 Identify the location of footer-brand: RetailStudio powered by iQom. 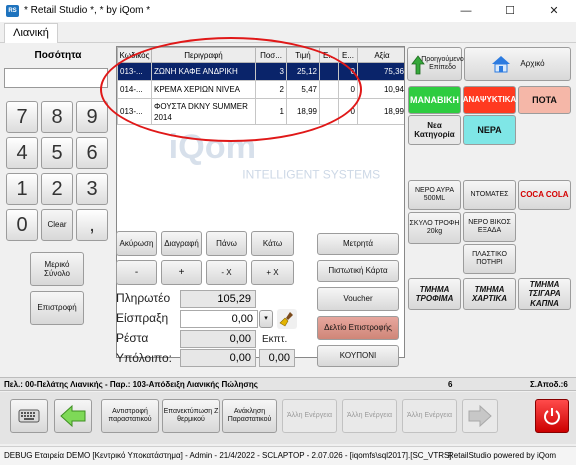
(502, 455).